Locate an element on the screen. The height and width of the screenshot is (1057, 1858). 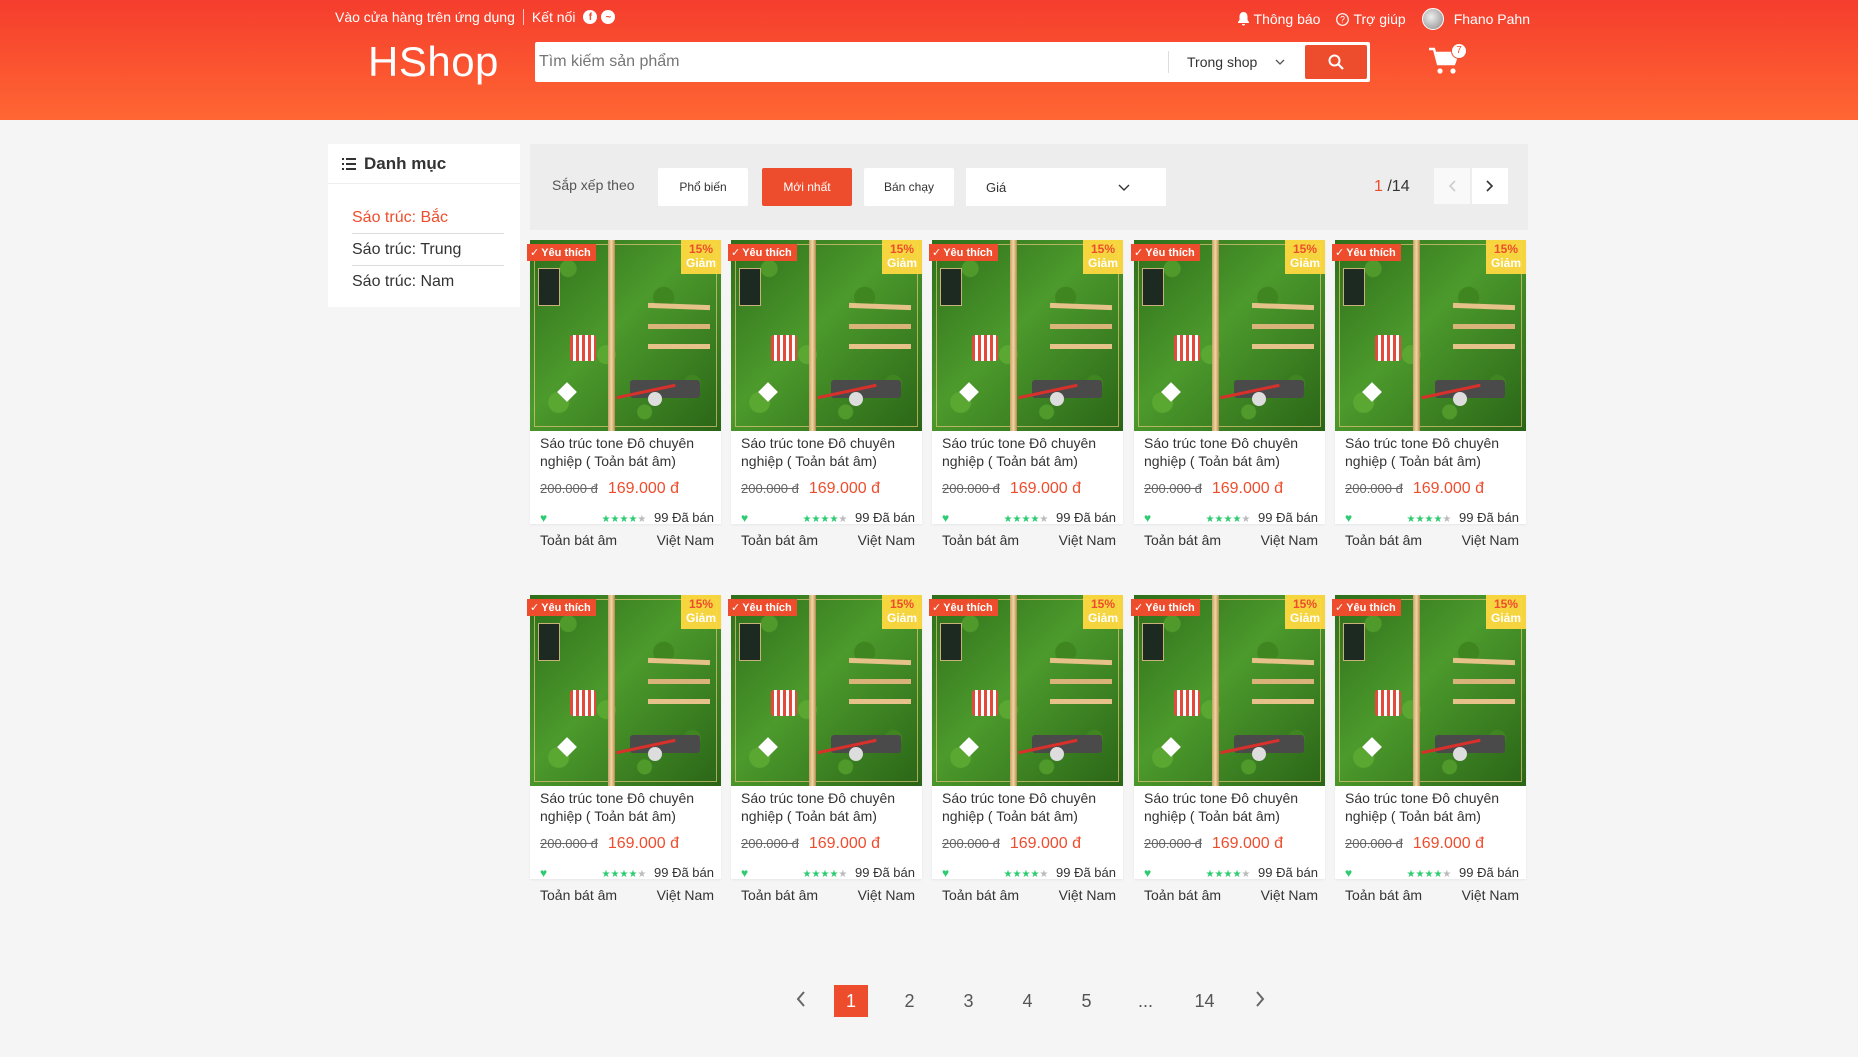
chevron-left-icon is located at coordinates (1452, 186).